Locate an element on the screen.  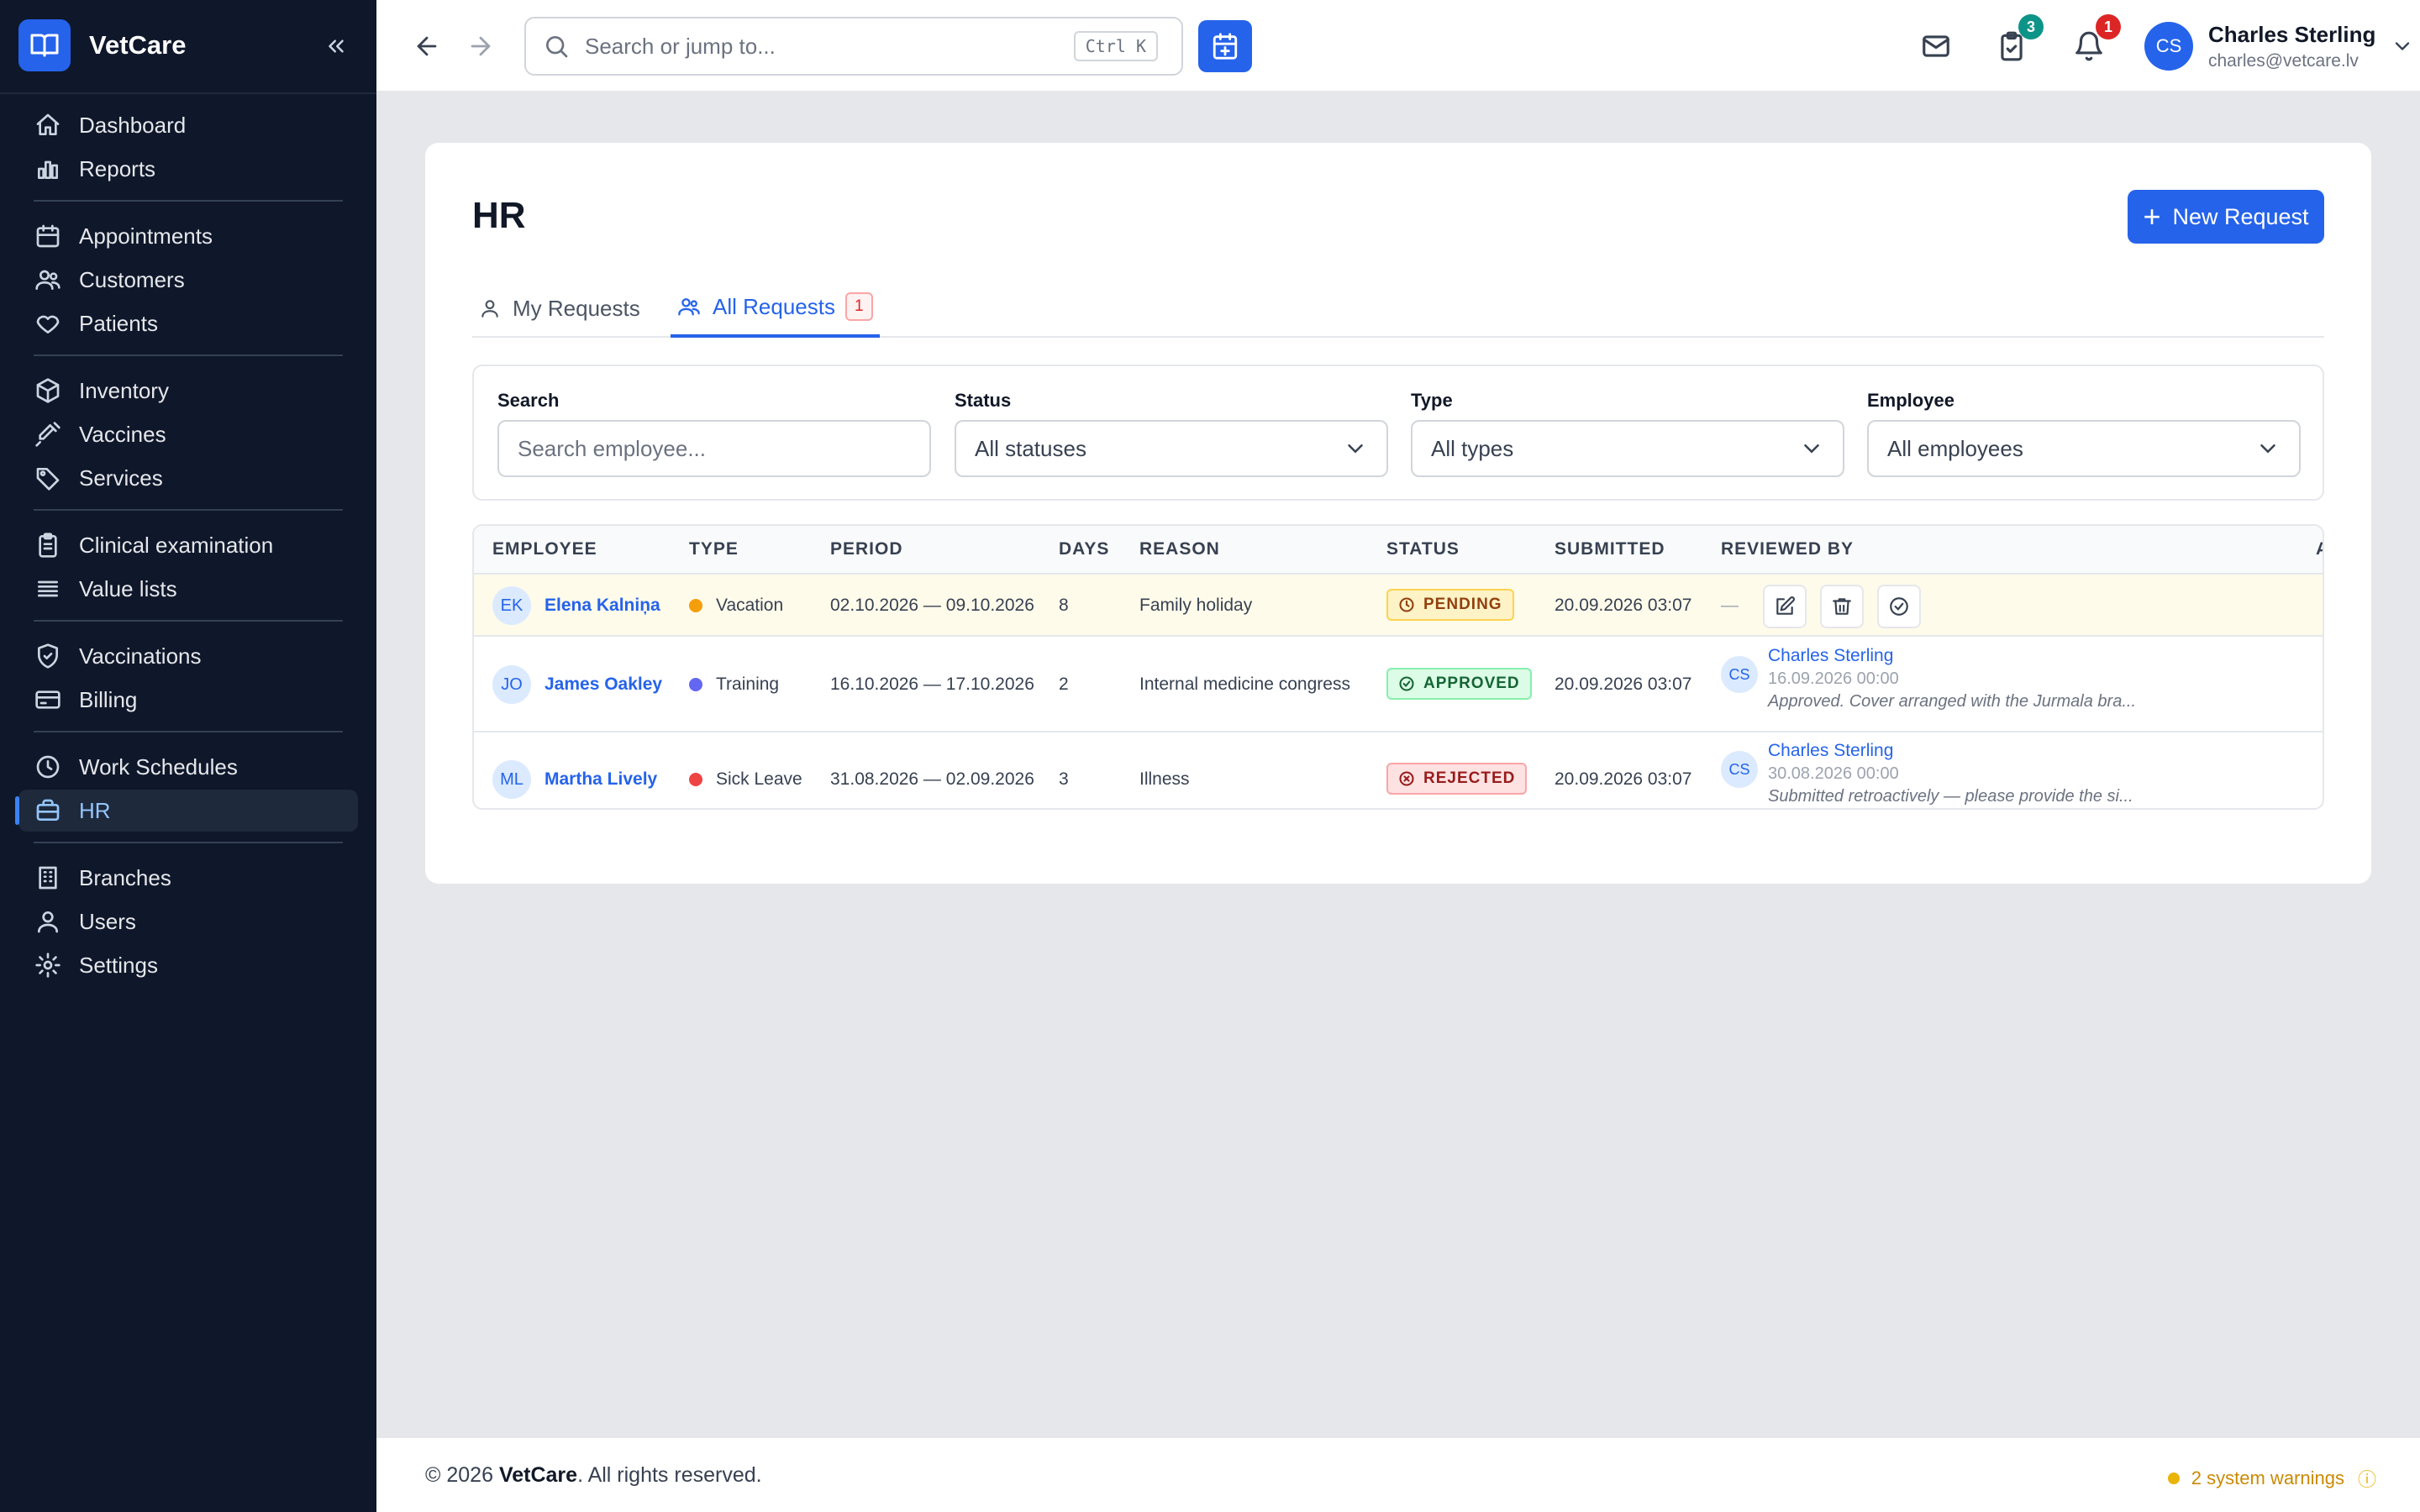
quick-calendar-button is located at coordinates (1225, 46).